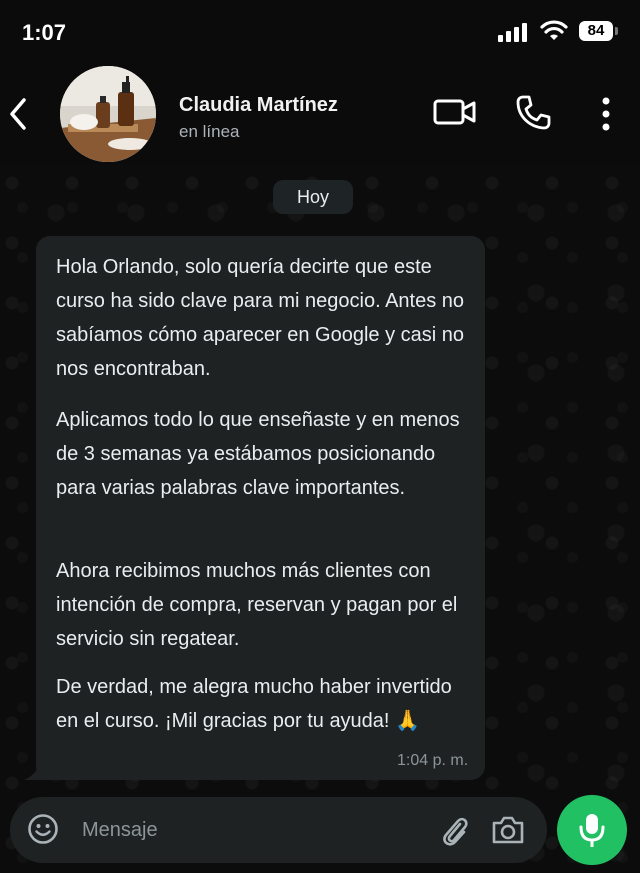 The height and width of the screenshot is (873, 640). I want to click on wifi-icon, so click(554, 30).